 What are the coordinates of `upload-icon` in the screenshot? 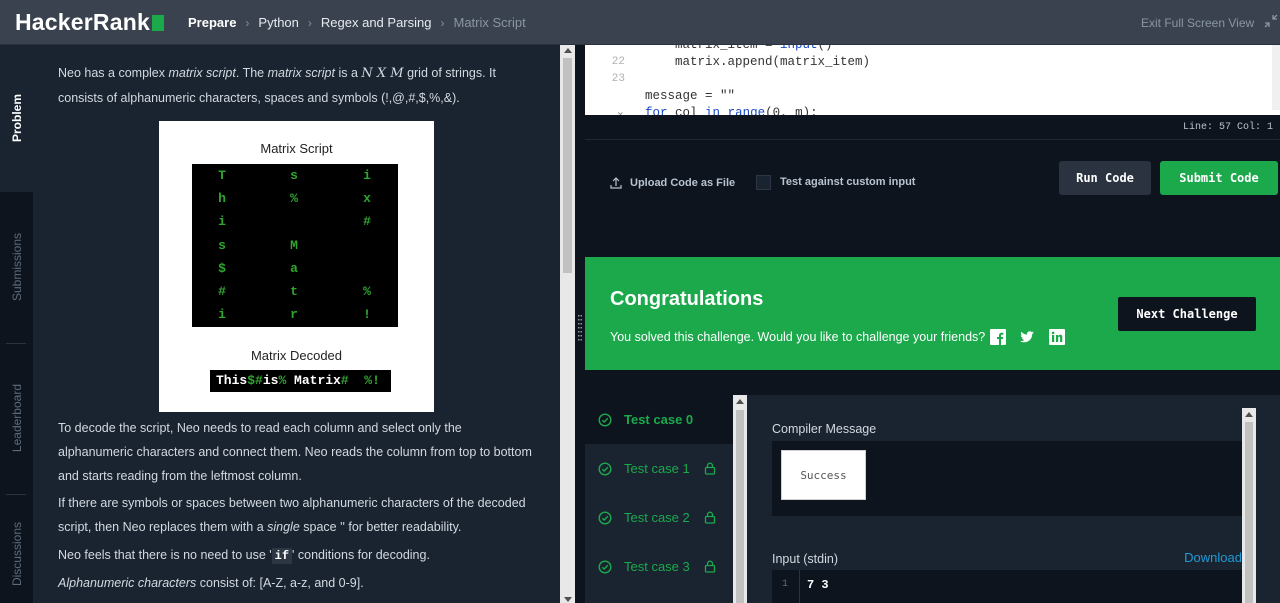 It's located at (616, 183).